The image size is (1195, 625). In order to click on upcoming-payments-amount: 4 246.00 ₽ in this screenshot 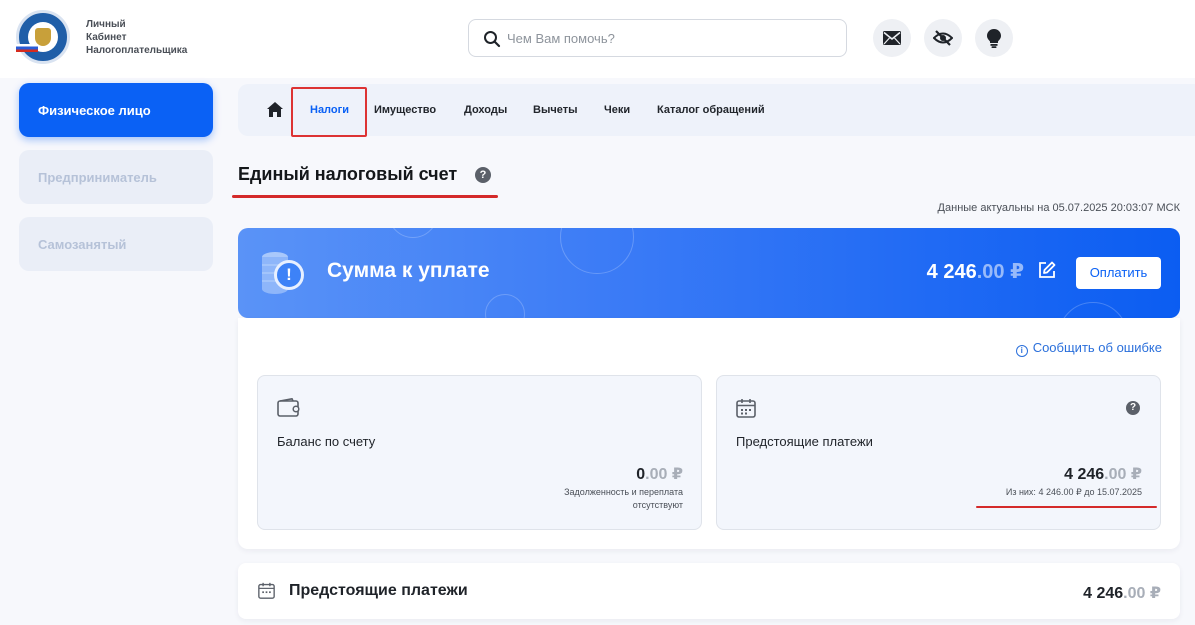, I will do `click(1103, 474)`.